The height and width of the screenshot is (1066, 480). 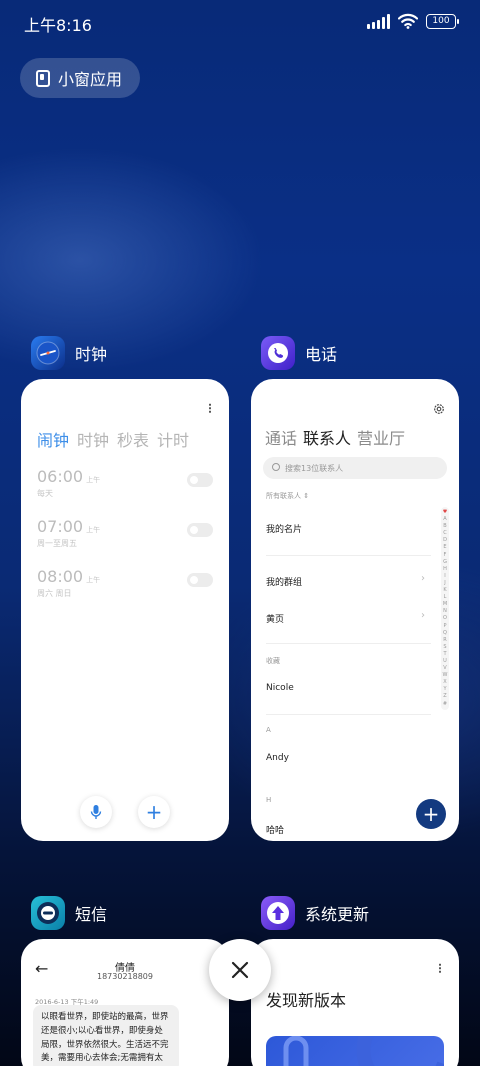 I want to click on wifi-icon, so click(x=408, y=21).